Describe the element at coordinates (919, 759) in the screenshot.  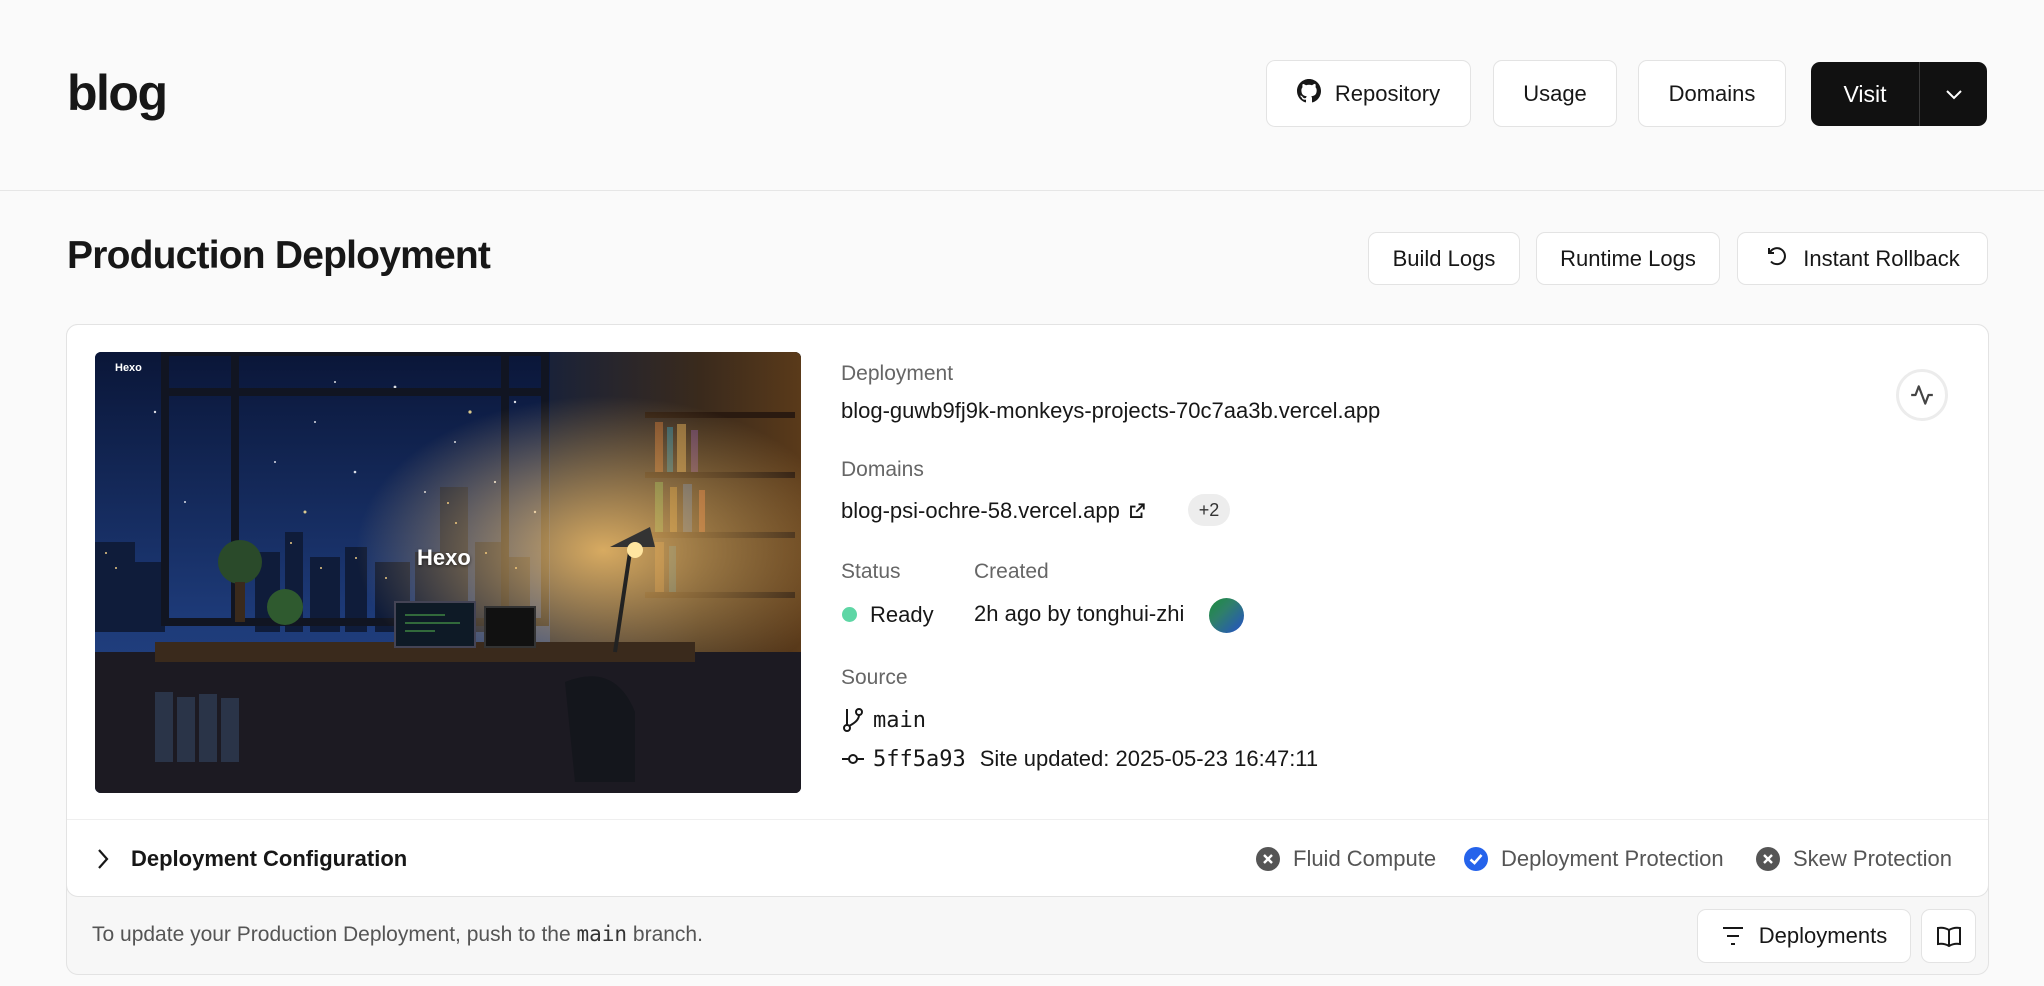
I see `commit-hash: 5ff5a93` at that location.